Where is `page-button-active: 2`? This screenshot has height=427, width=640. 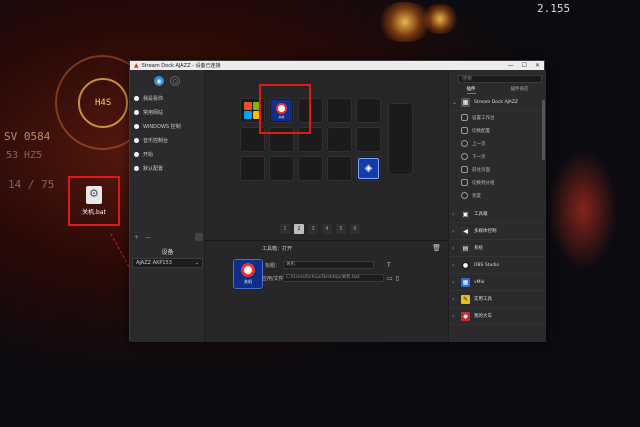
page-button-active: 2 is located at coordinates (299, 229).